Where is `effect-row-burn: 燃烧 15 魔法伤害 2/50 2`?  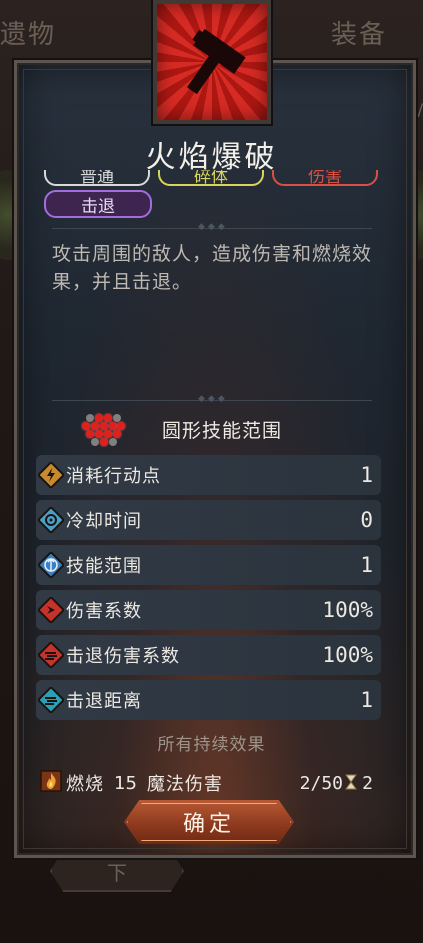 effect-row-burn: 燃烧 15 魔法伤害 2/50 2 is located at coordinates (207, 783).